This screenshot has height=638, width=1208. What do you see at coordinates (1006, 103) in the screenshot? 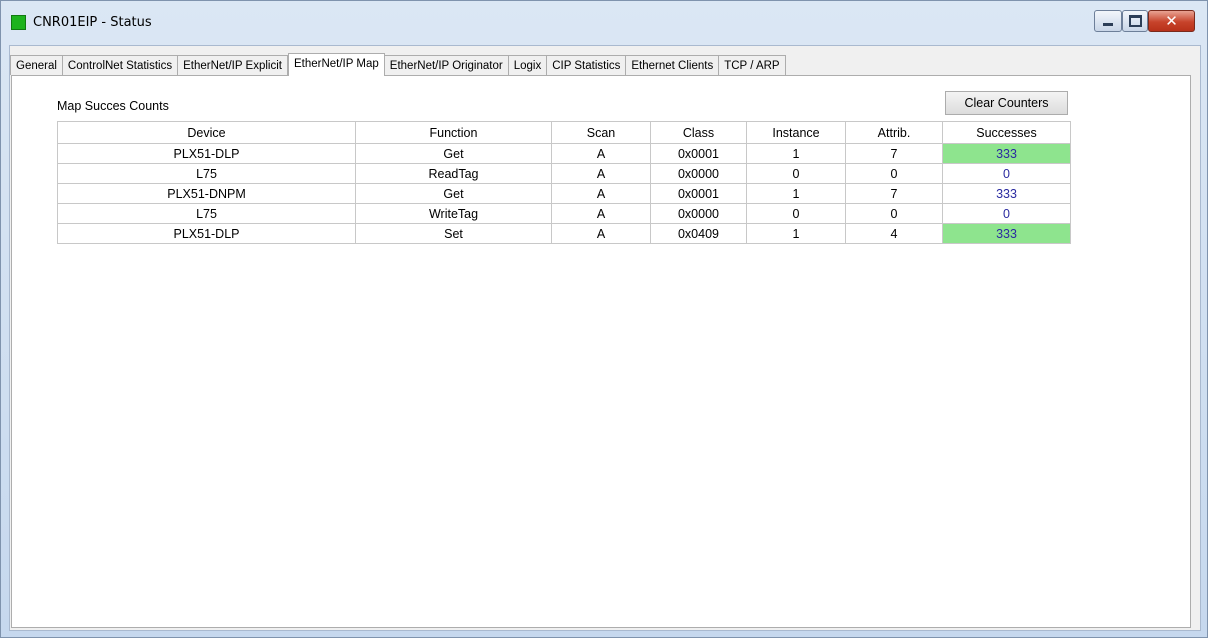
I see `clear-counters-button: Clear Counters` at bounding box center [1006, 103].